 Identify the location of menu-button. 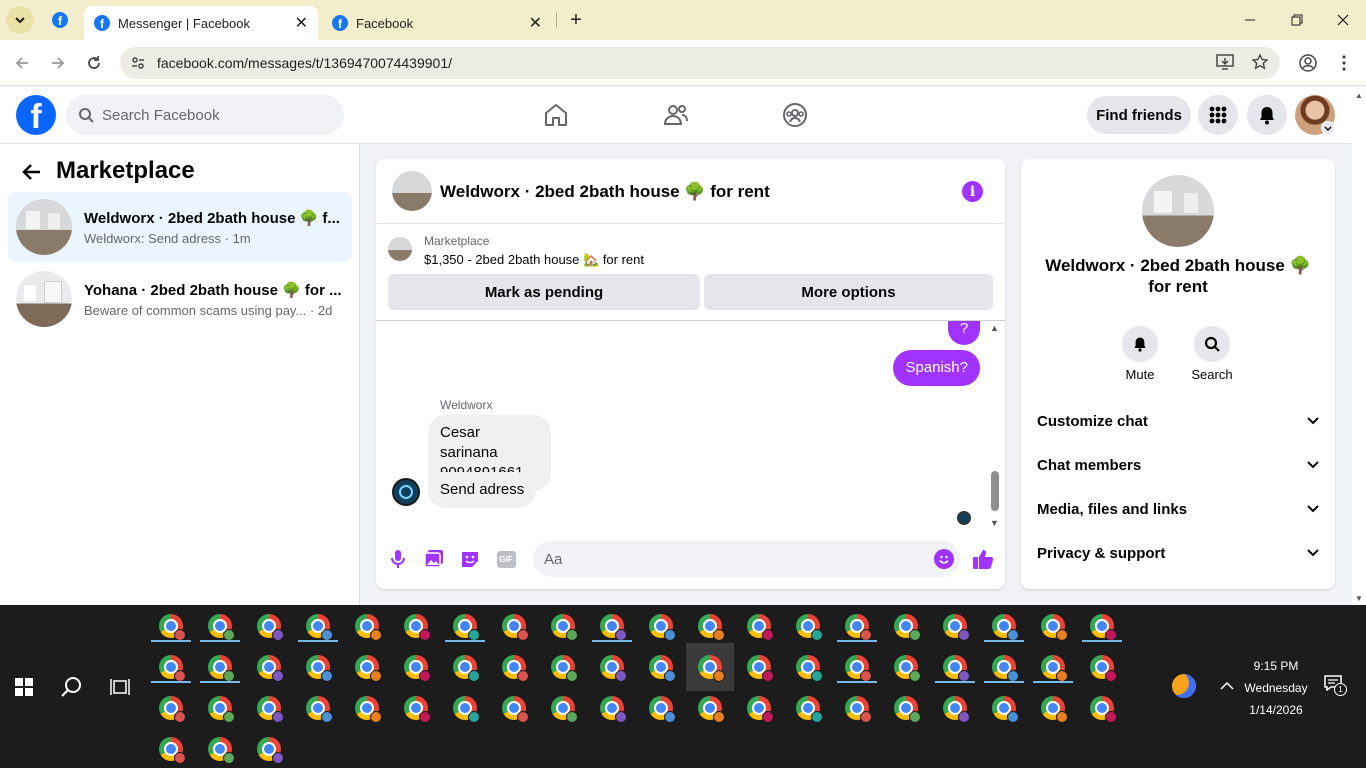
(1218, 115).